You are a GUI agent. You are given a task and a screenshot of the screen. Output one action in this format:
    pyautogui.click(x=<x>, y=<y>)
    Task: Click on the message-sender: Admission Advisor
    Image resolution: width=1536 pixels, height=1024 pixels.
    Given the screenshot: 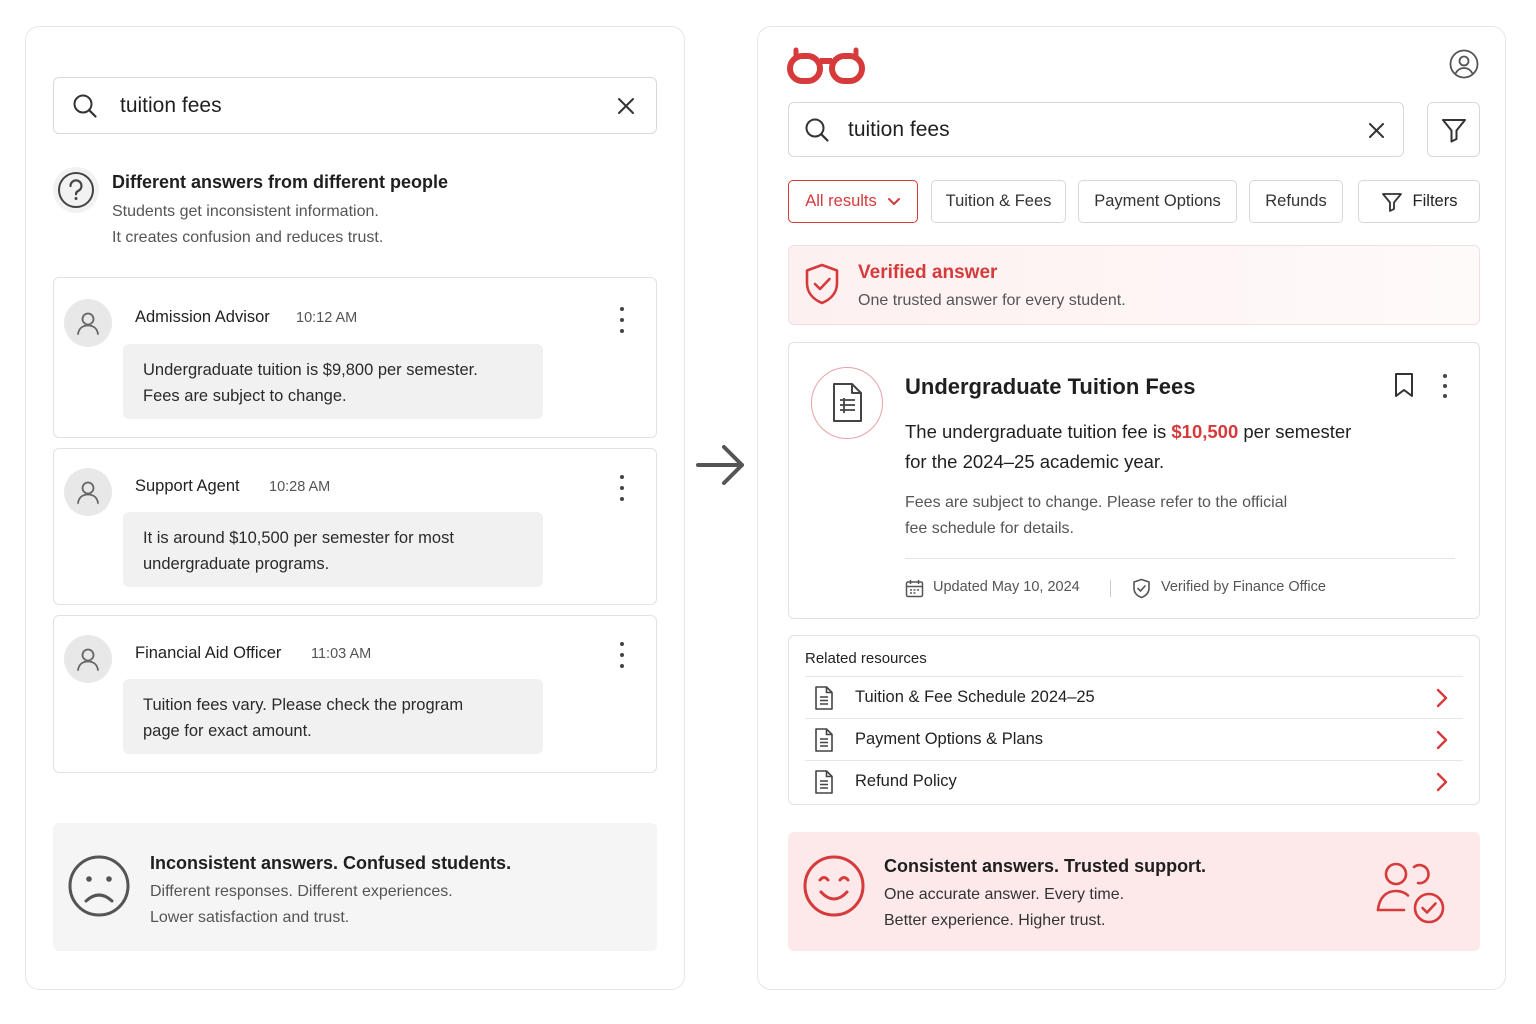 What is the action you would take?
    pyautogui.click(x=202, y=317)
    